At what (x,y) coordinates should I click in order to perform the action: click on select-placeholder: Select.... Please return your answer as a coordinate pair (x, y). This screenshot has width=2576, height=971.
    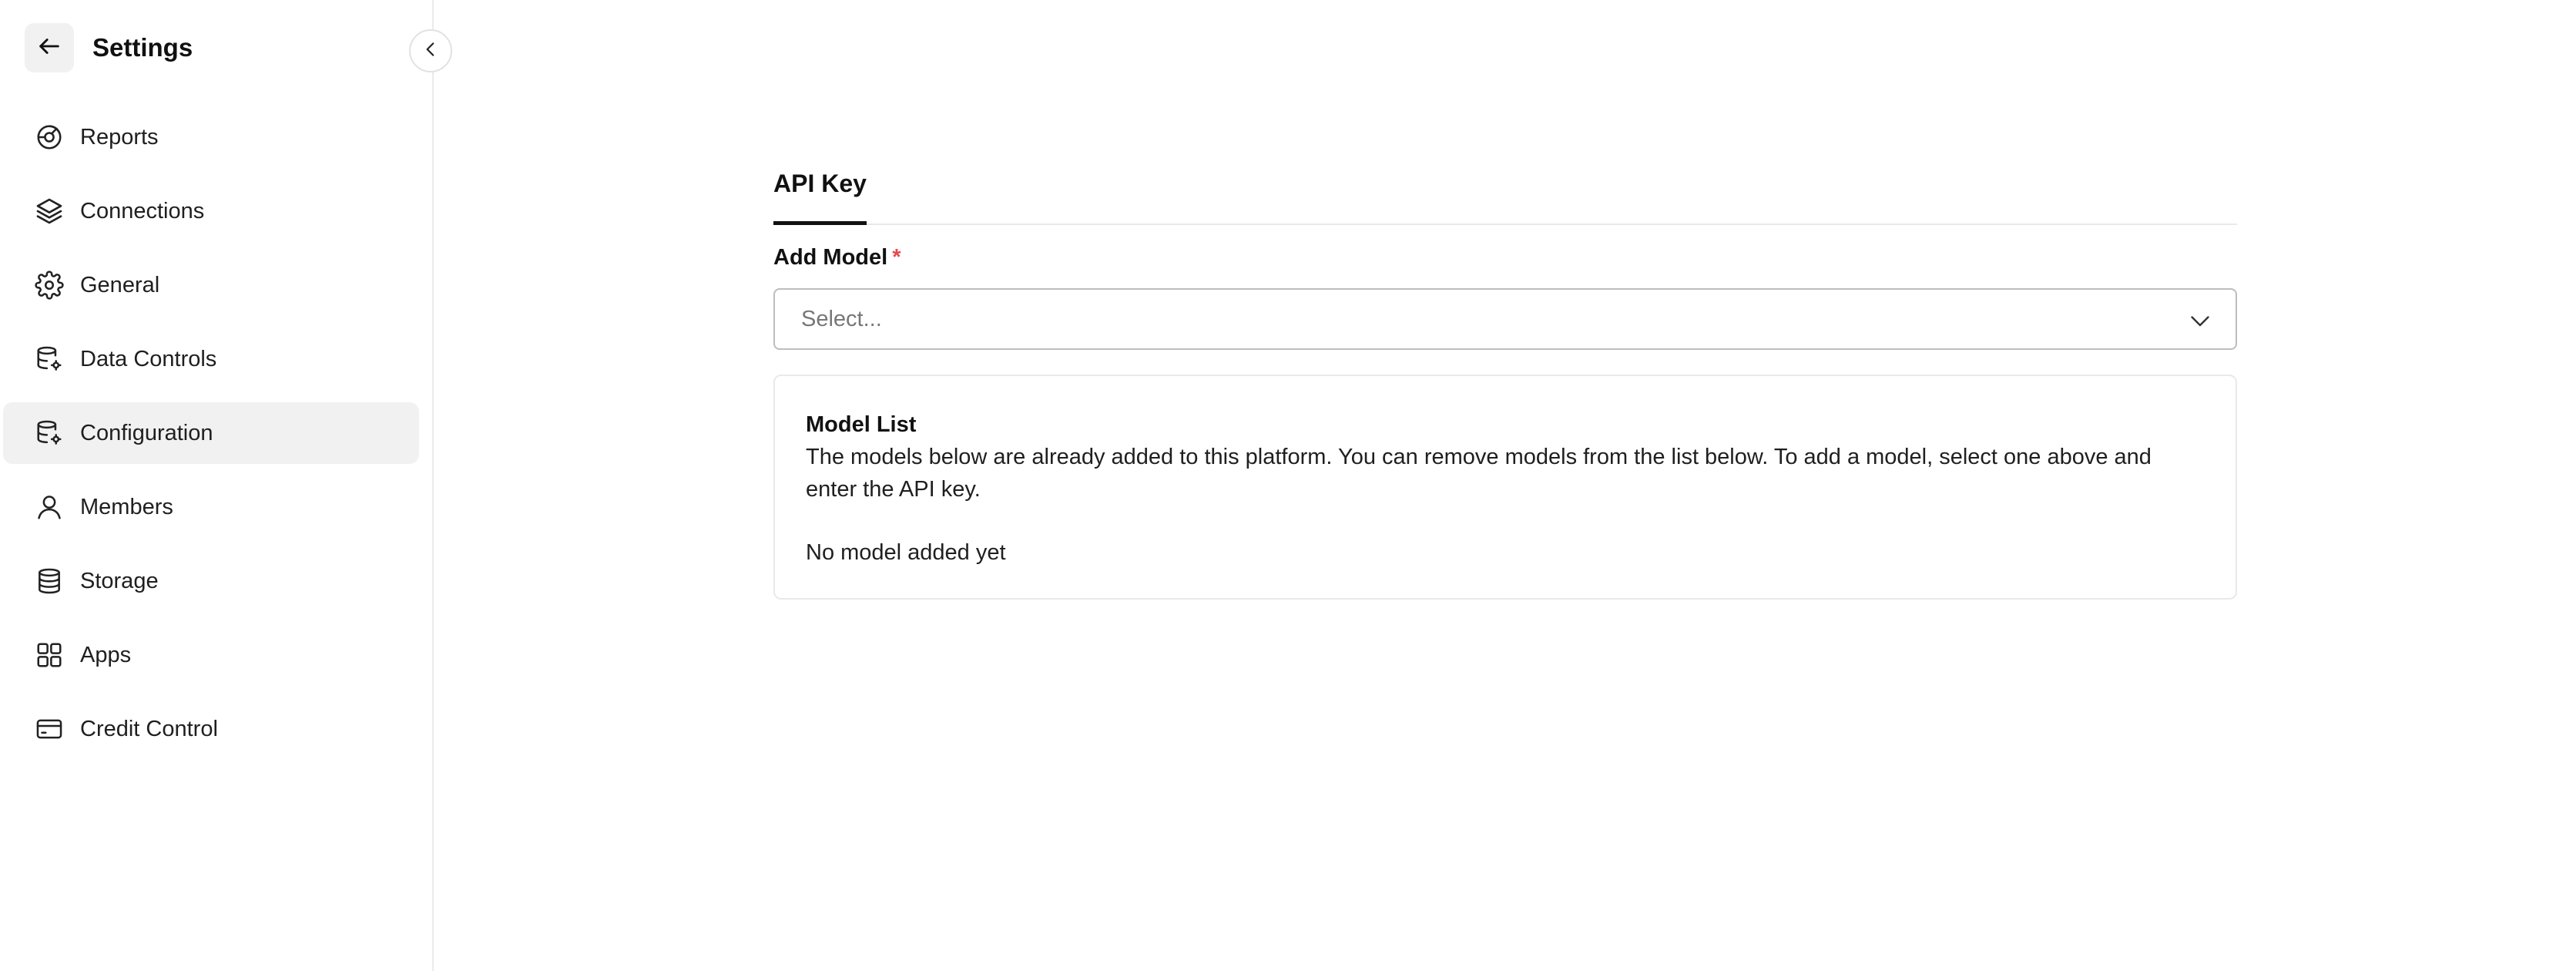
    Looking at the image, I should click on (841, 318).